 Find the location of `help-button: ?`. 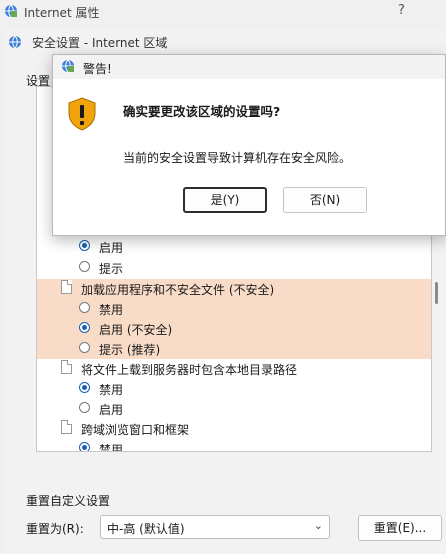

help-button: ? is located at coordinates (401, 10).